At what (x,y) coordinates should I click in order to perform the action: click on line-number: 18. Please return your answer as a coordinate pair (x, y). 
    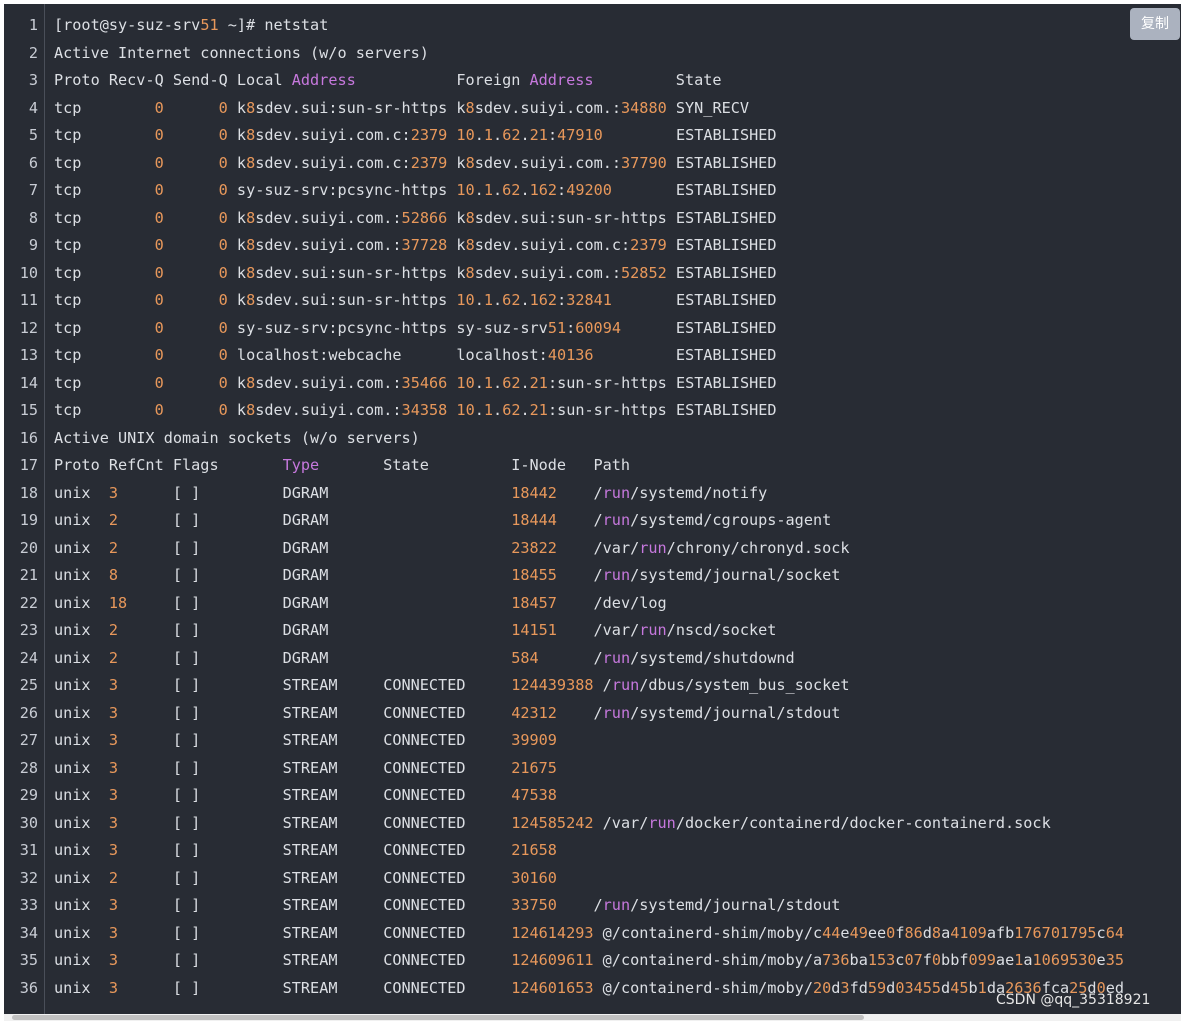
    Looking at the image, I should click on (28, 492).